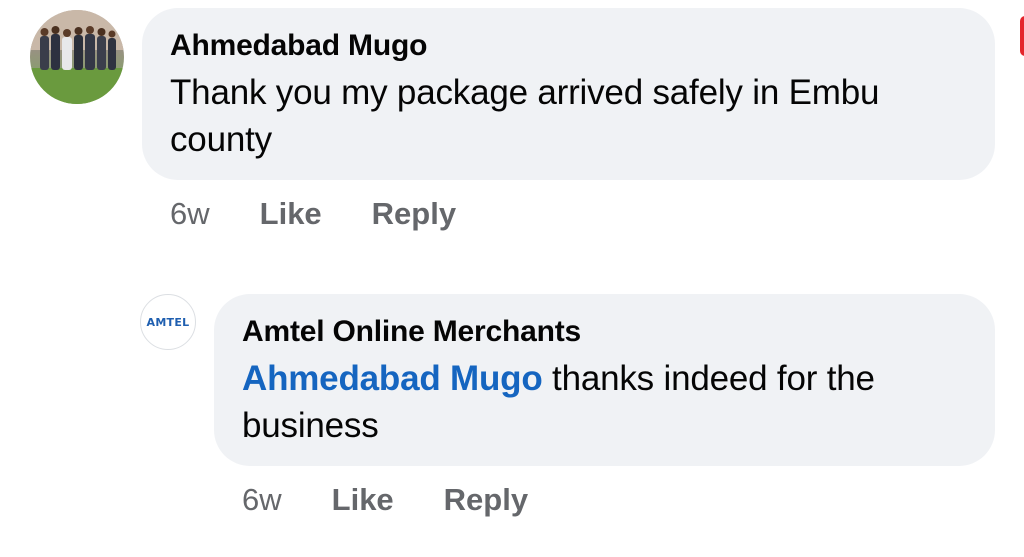 This screenshot has height=557, width=1024. I want to click on reply-timestamp: 6w, so click(262, 500).